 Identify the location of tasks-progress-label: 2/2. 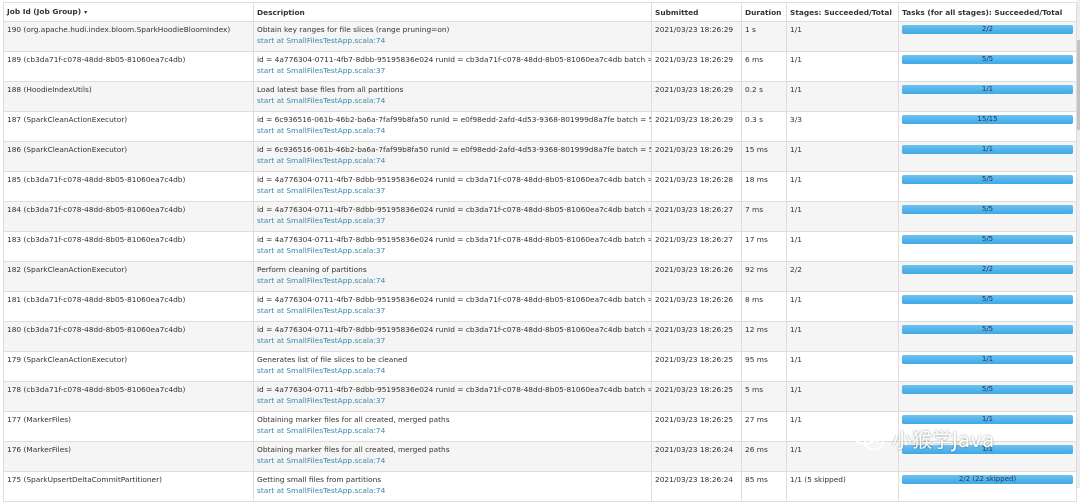
(987, 269).